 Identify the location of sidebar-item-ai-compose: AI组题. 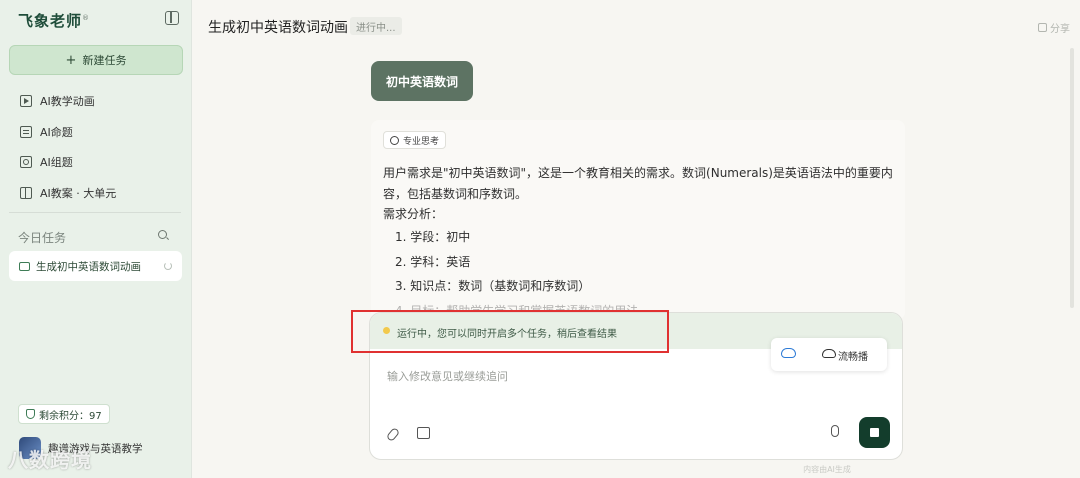
(68, 162).